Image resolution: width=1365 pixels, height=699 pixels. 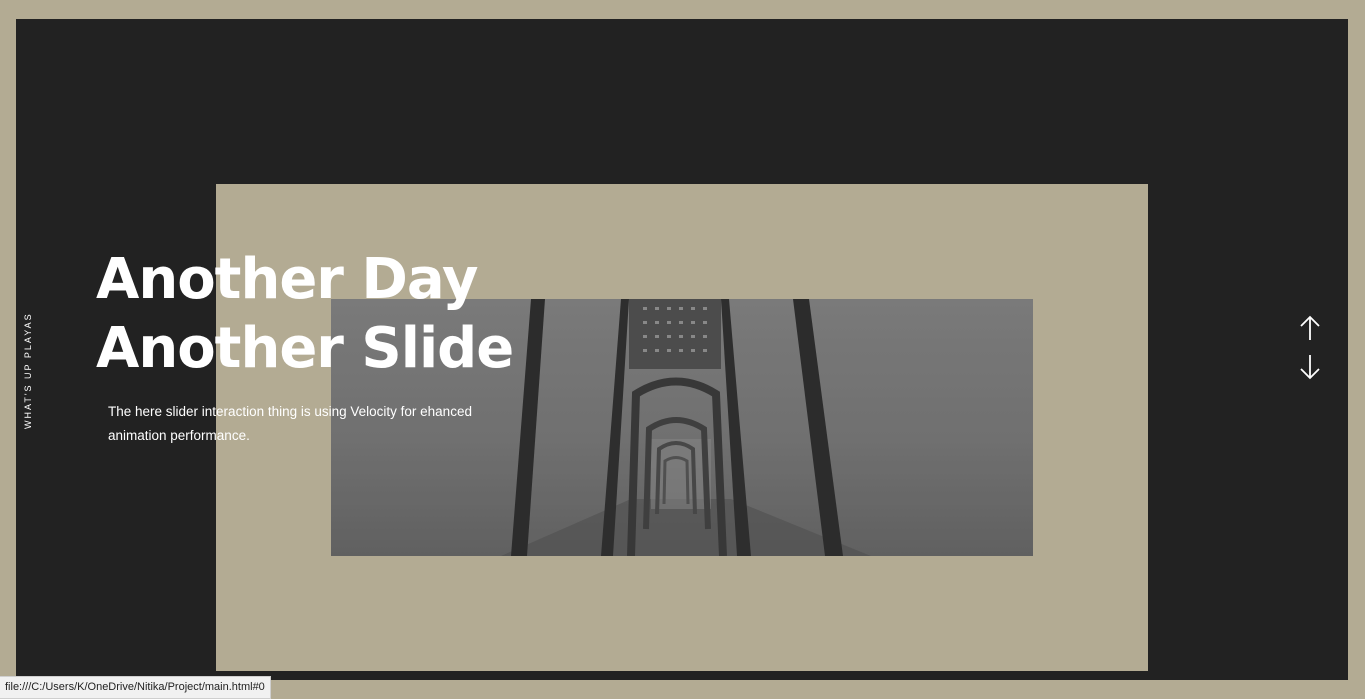 I want to click on previous-slide-button, so click(x=1310, y=328).